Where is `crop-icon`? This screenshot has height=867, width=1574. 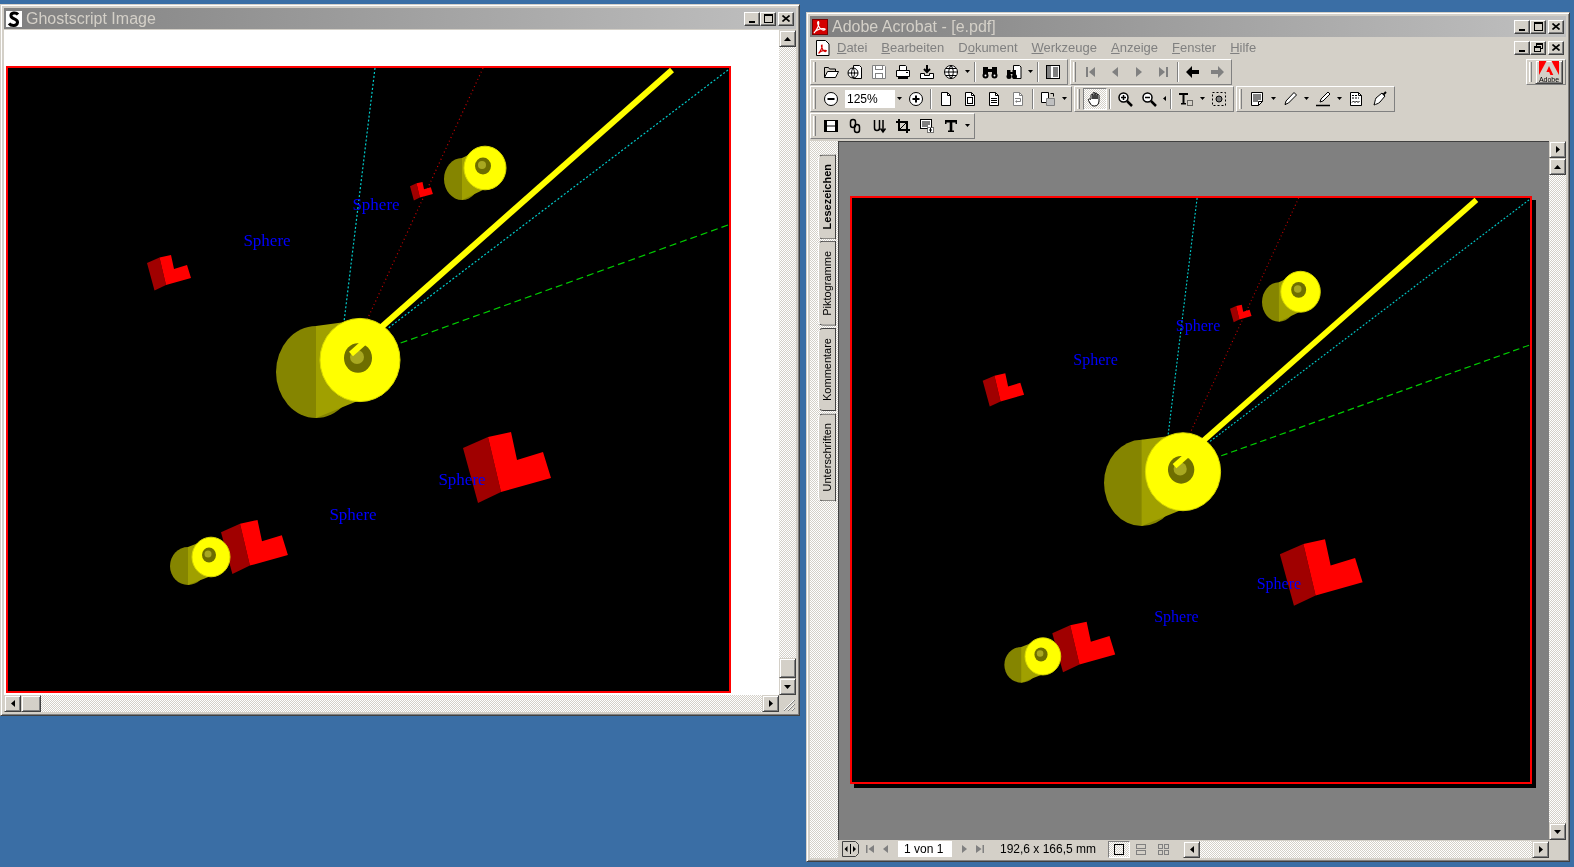
crop-icon is located at coordinates (903, 125).